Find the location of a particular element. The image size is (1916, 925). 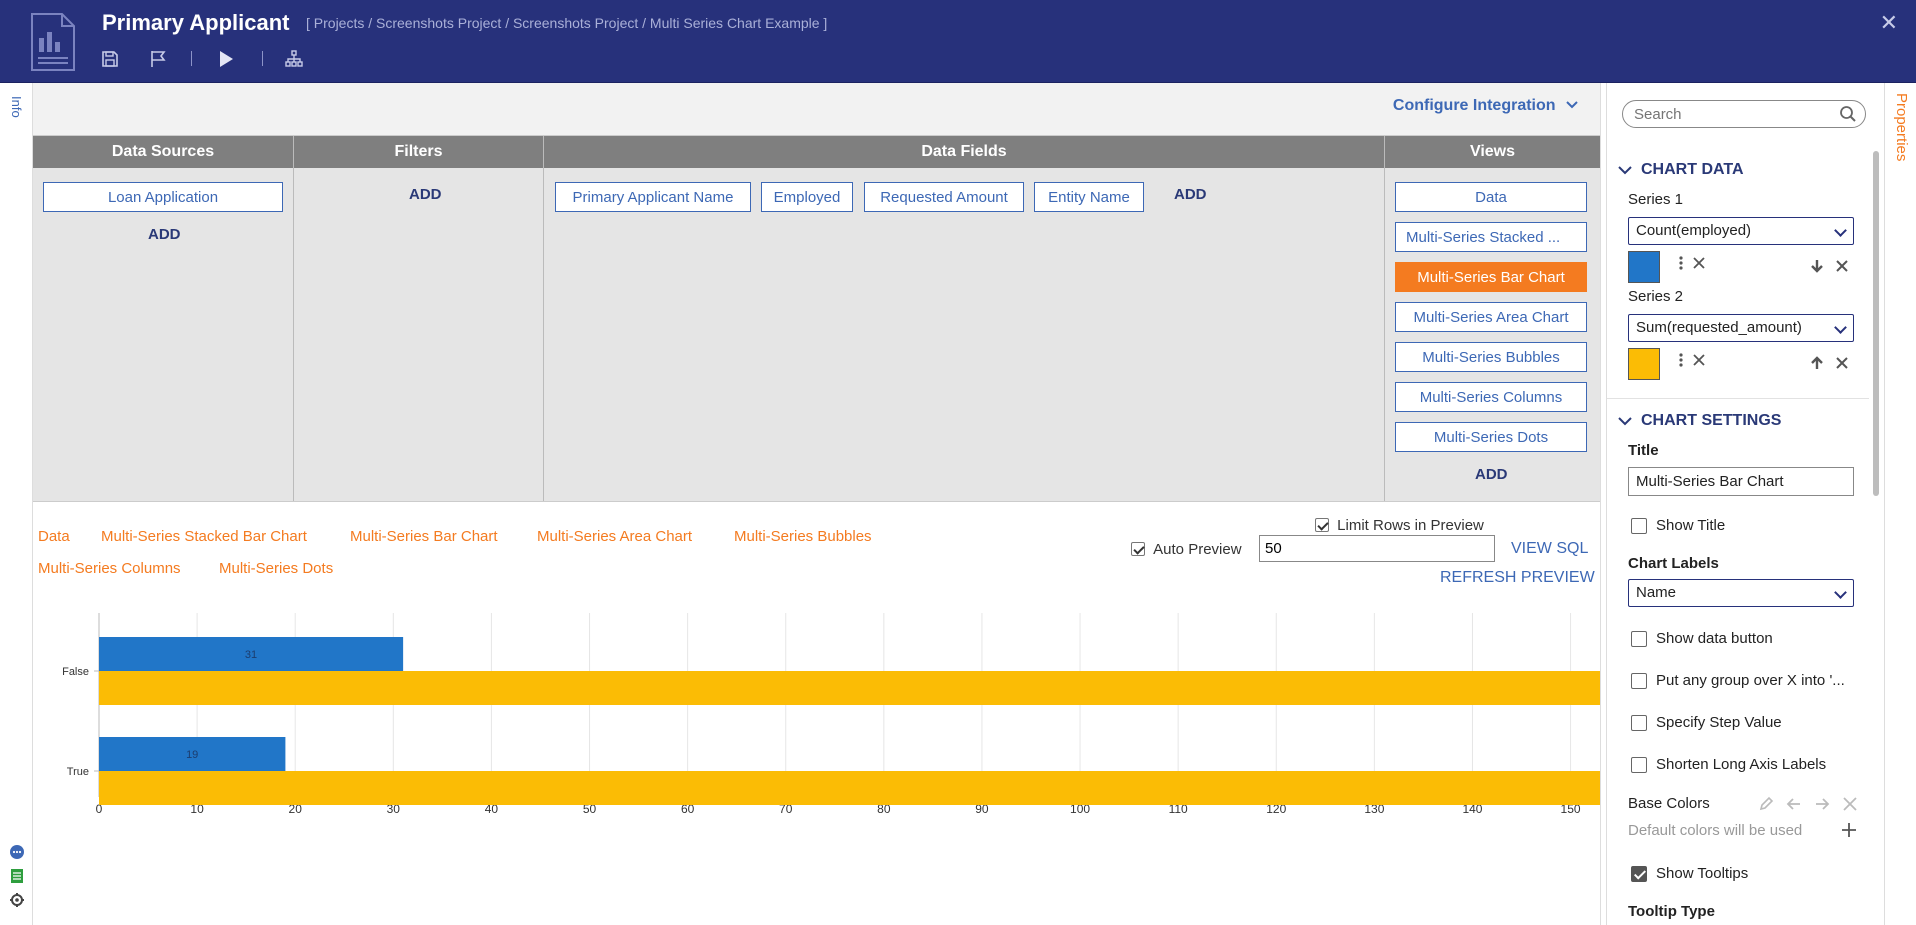

chart-data-section-toggle: CHART DATA is located at coordinates (1681, 170).